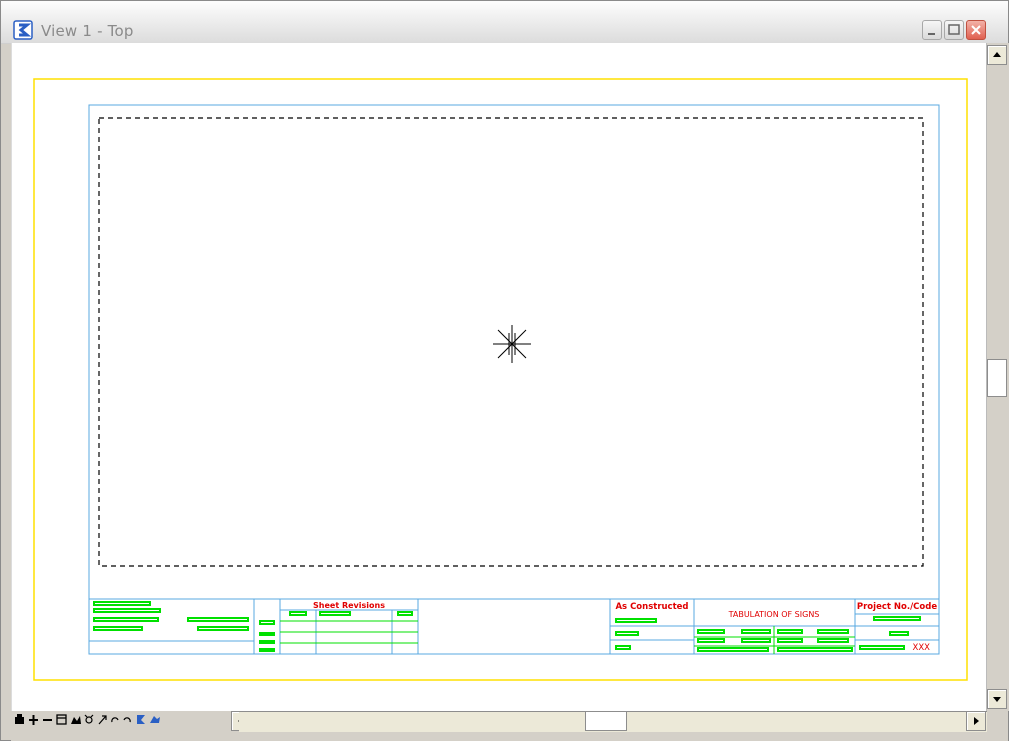 The image size is (1009, 741). I want to click on zoom-in-icon, so click(33, 720).